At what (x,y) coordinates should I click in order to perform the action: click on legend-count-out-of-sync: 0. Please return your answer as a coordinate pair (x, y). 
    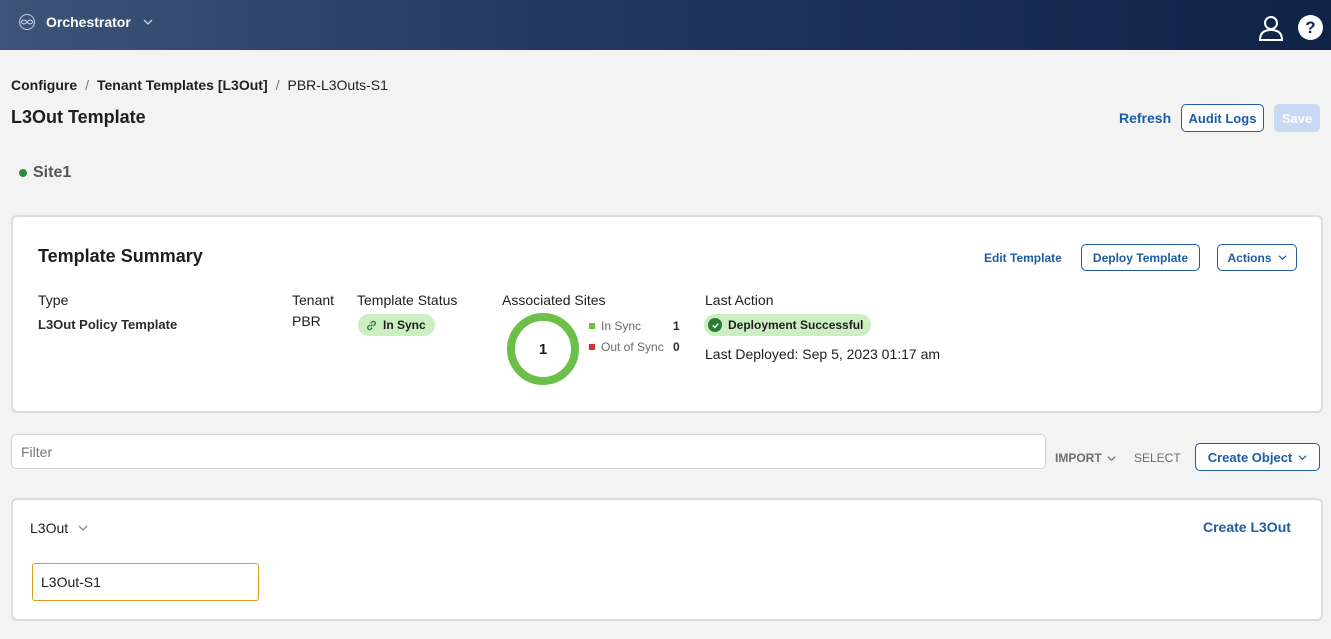
    Looking at the image, I should click on (676, 347).